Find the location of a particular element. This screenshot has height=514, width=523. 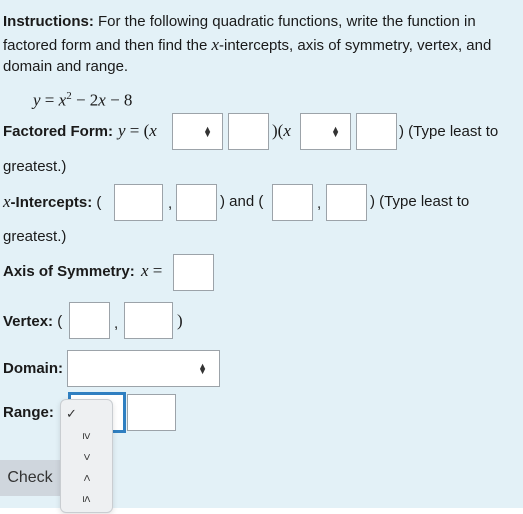

axis-input is located at coordinates (193, 272).